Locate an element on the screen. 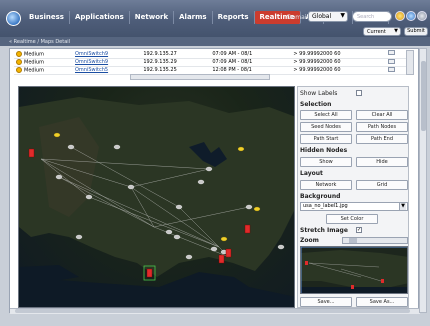 Image resolution: width=430 pixels, height=326 pixels. zoom-slider-thumb is located at coordinates (353, 240).